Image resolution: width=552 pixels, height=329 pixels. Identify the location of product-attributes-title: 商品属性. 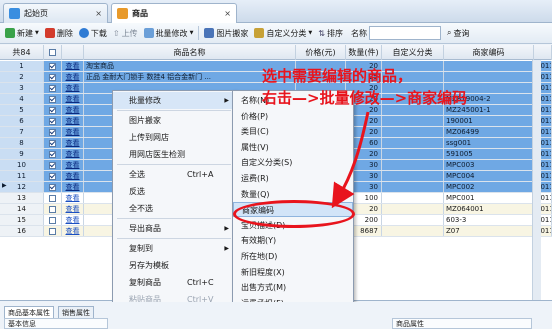
(410, 324).